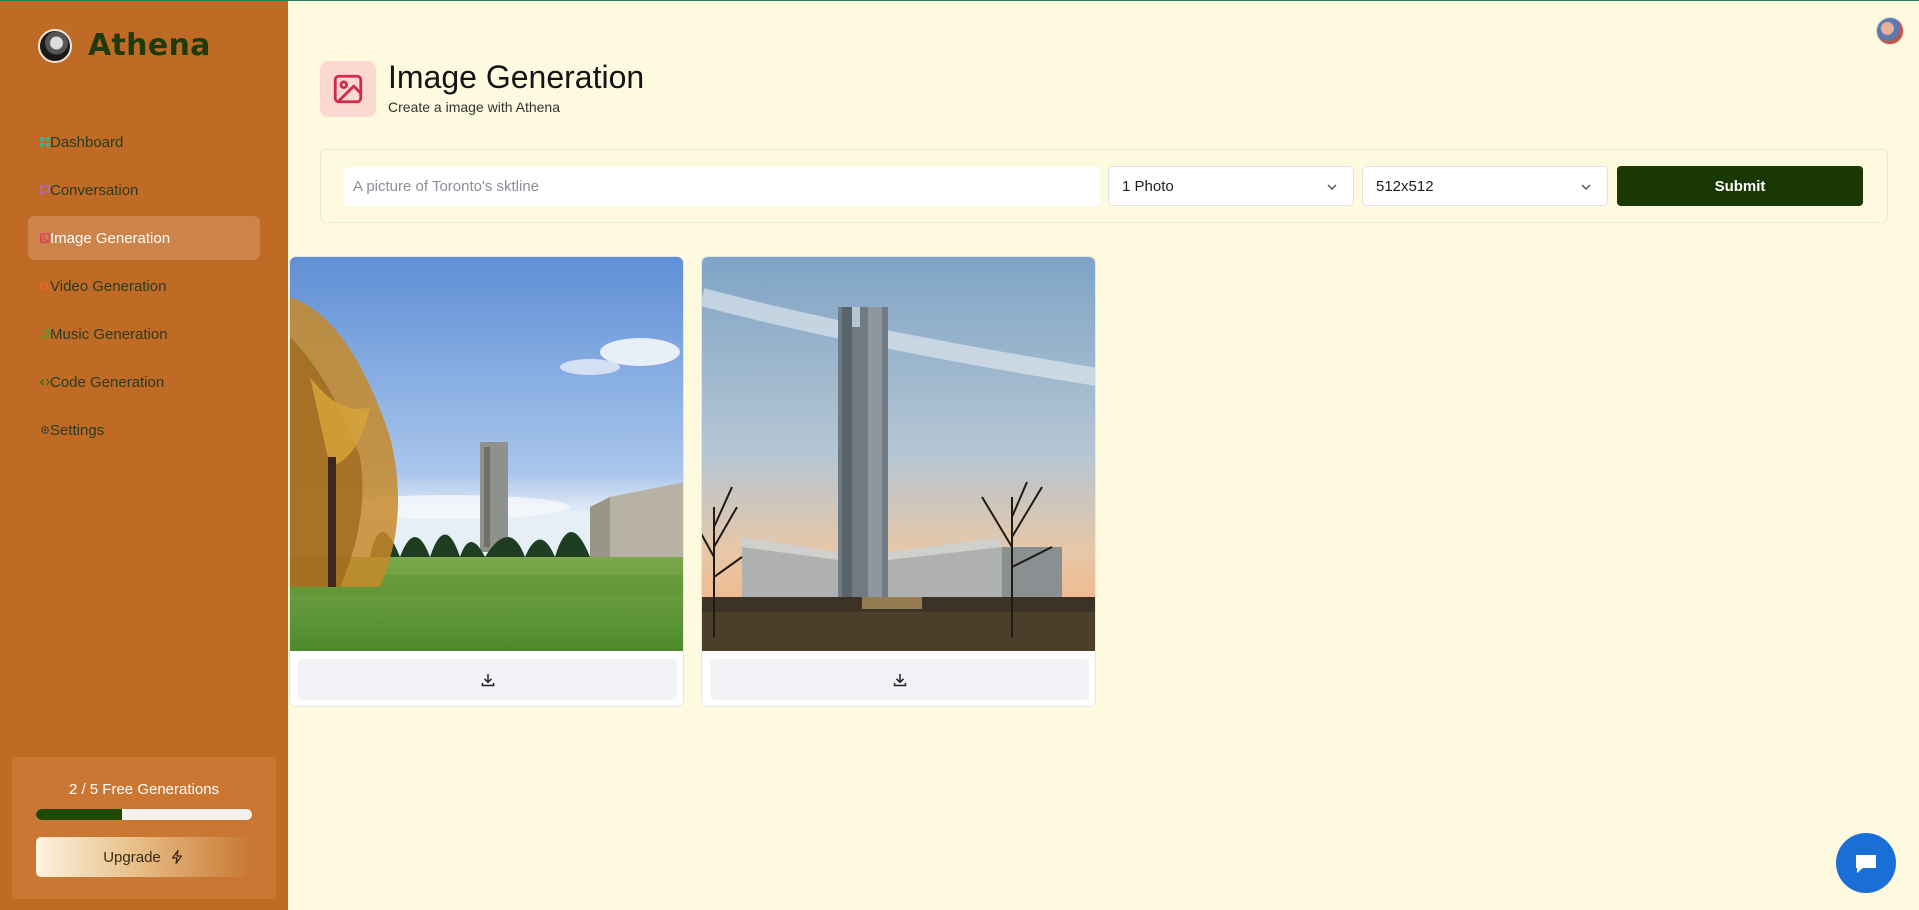 The width and height of the screenshot is (1919, 910). What do you see at coordinates (1148, 186) in the screenshot?
I see `photo-count-value: 1 Photo` at bounding box center [1148, 186].